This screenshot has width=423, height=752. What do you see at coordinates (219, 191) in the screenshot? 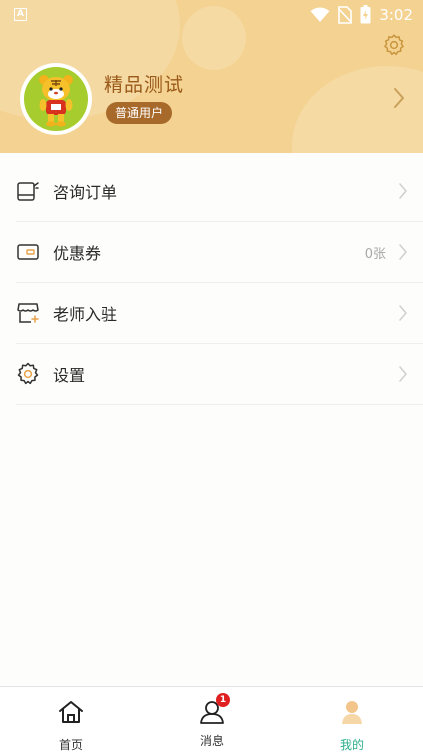
I see `menu-item-orders: 咨询订单` at bounding box center [219, 191].